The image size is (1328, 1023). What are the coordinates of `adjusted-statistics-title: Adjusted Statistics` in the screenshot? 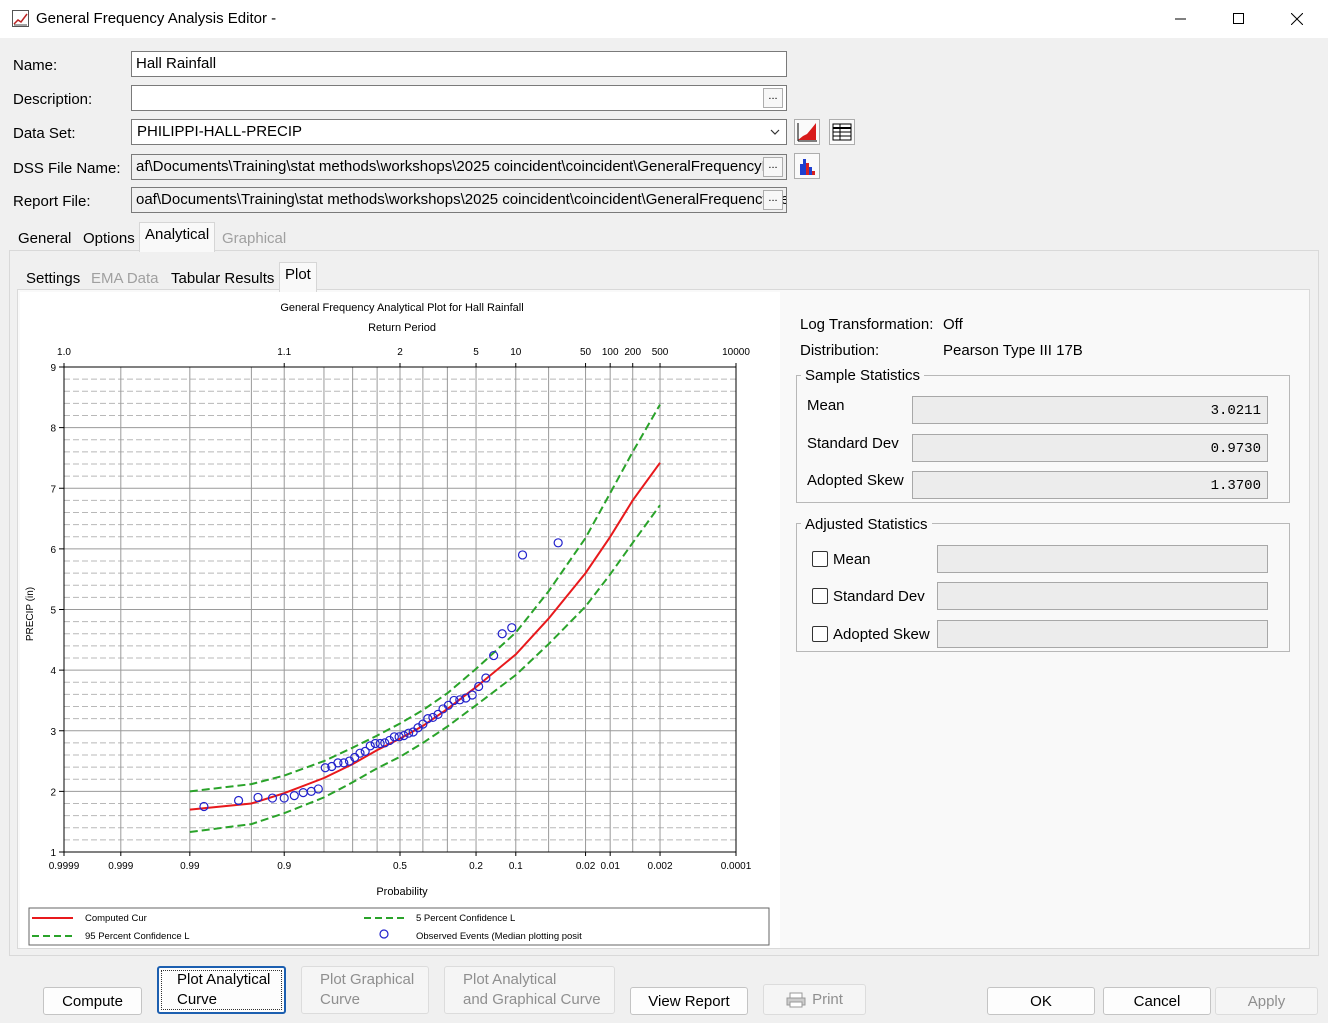 It's located at (866, 524).